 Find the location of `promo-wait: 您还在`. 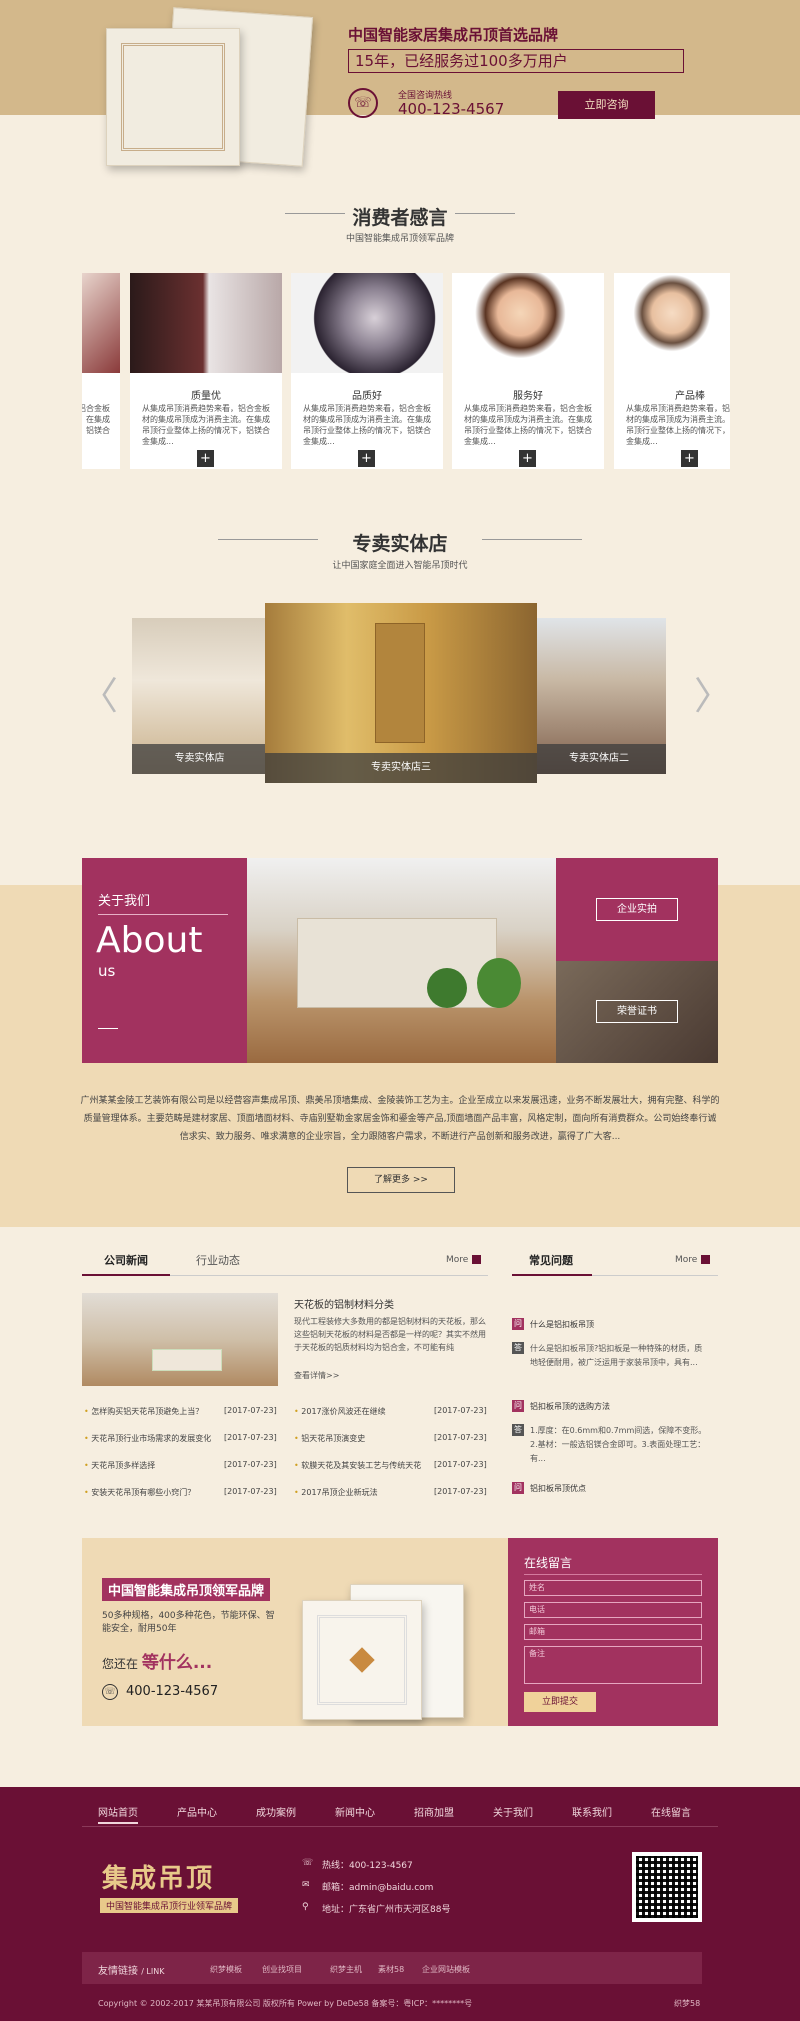

promo-wait: 您还在 is located at coordinates (120, 1664).